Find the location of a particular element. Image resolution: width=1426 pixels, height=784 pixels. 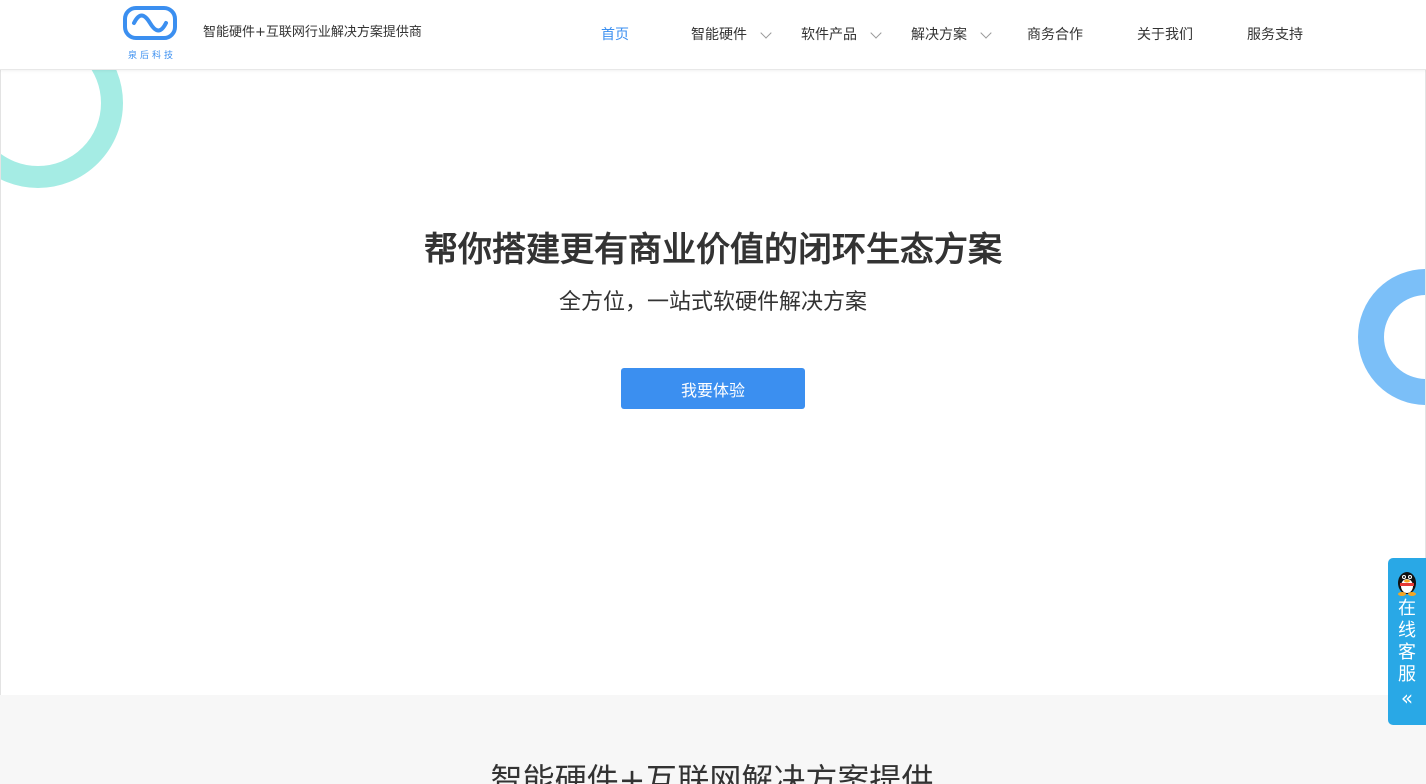

nav-item-label: 首页 is located at coordinates (615, 35).